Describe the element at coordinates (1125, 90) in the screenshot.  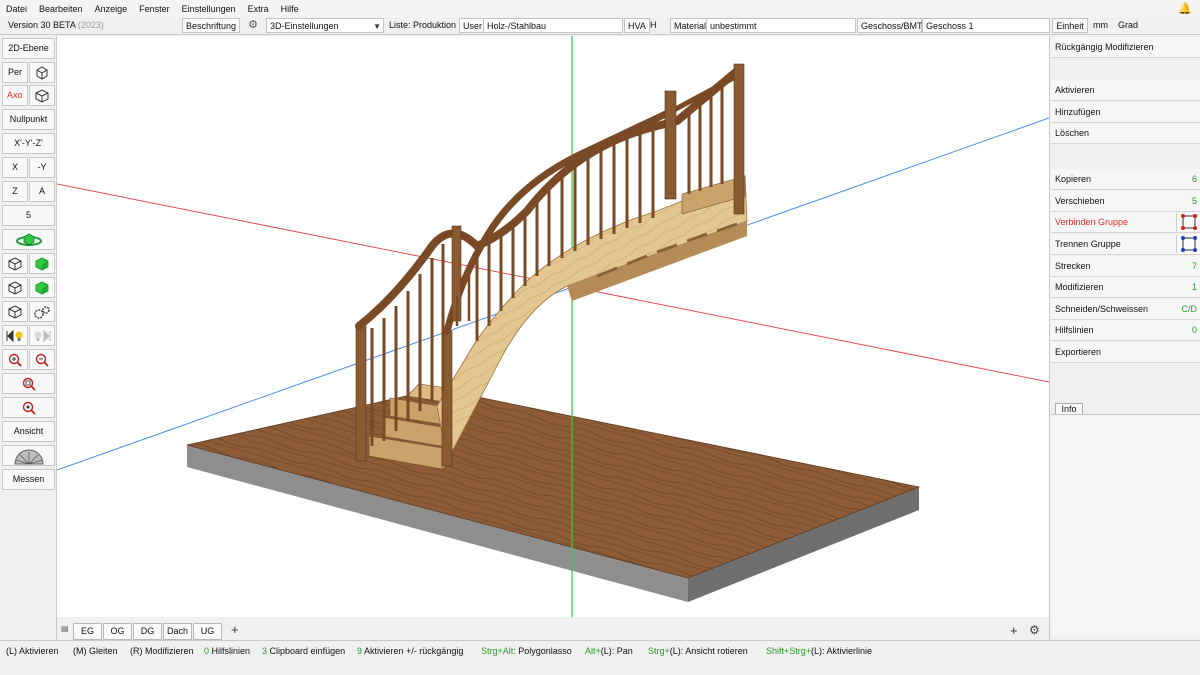
I see `action-aktivieren: Aktivieren` at that location.